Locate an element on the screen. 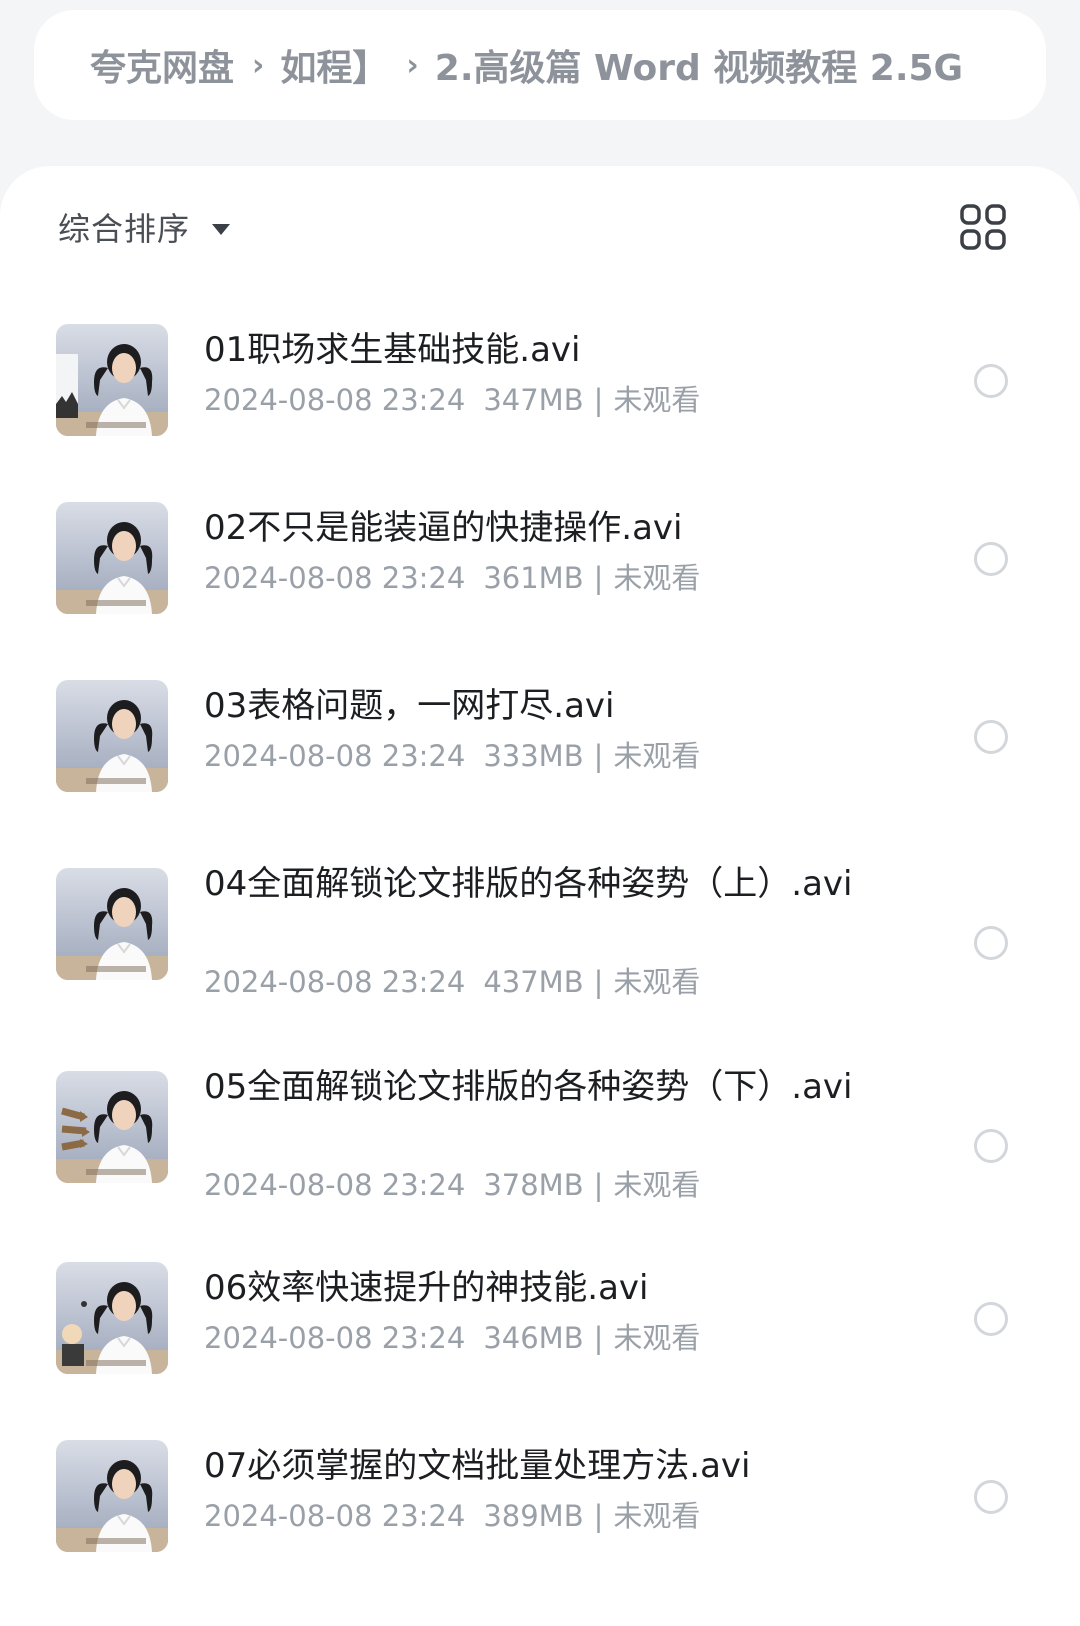 The height and width of the screenshot is (1626, 1080). file-name: 04全面解锁论文排版的各种姿势（上）.avi is located at coordinates (528, 884).